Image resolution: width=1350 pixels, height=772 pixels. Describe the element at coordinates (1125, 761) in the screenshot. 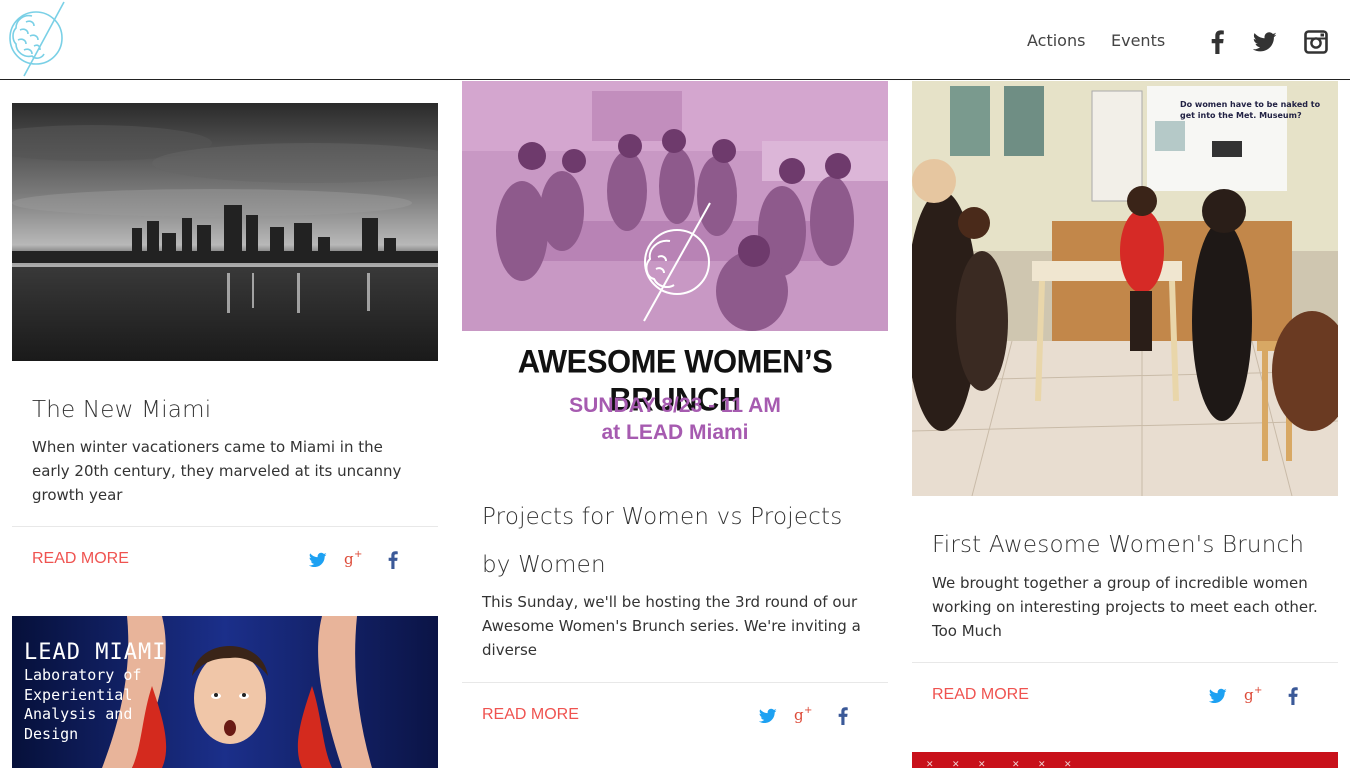

I see `post-card-partial-red-image: ✕ ✕ ✕ ✕ ✕ ✕` at that location.